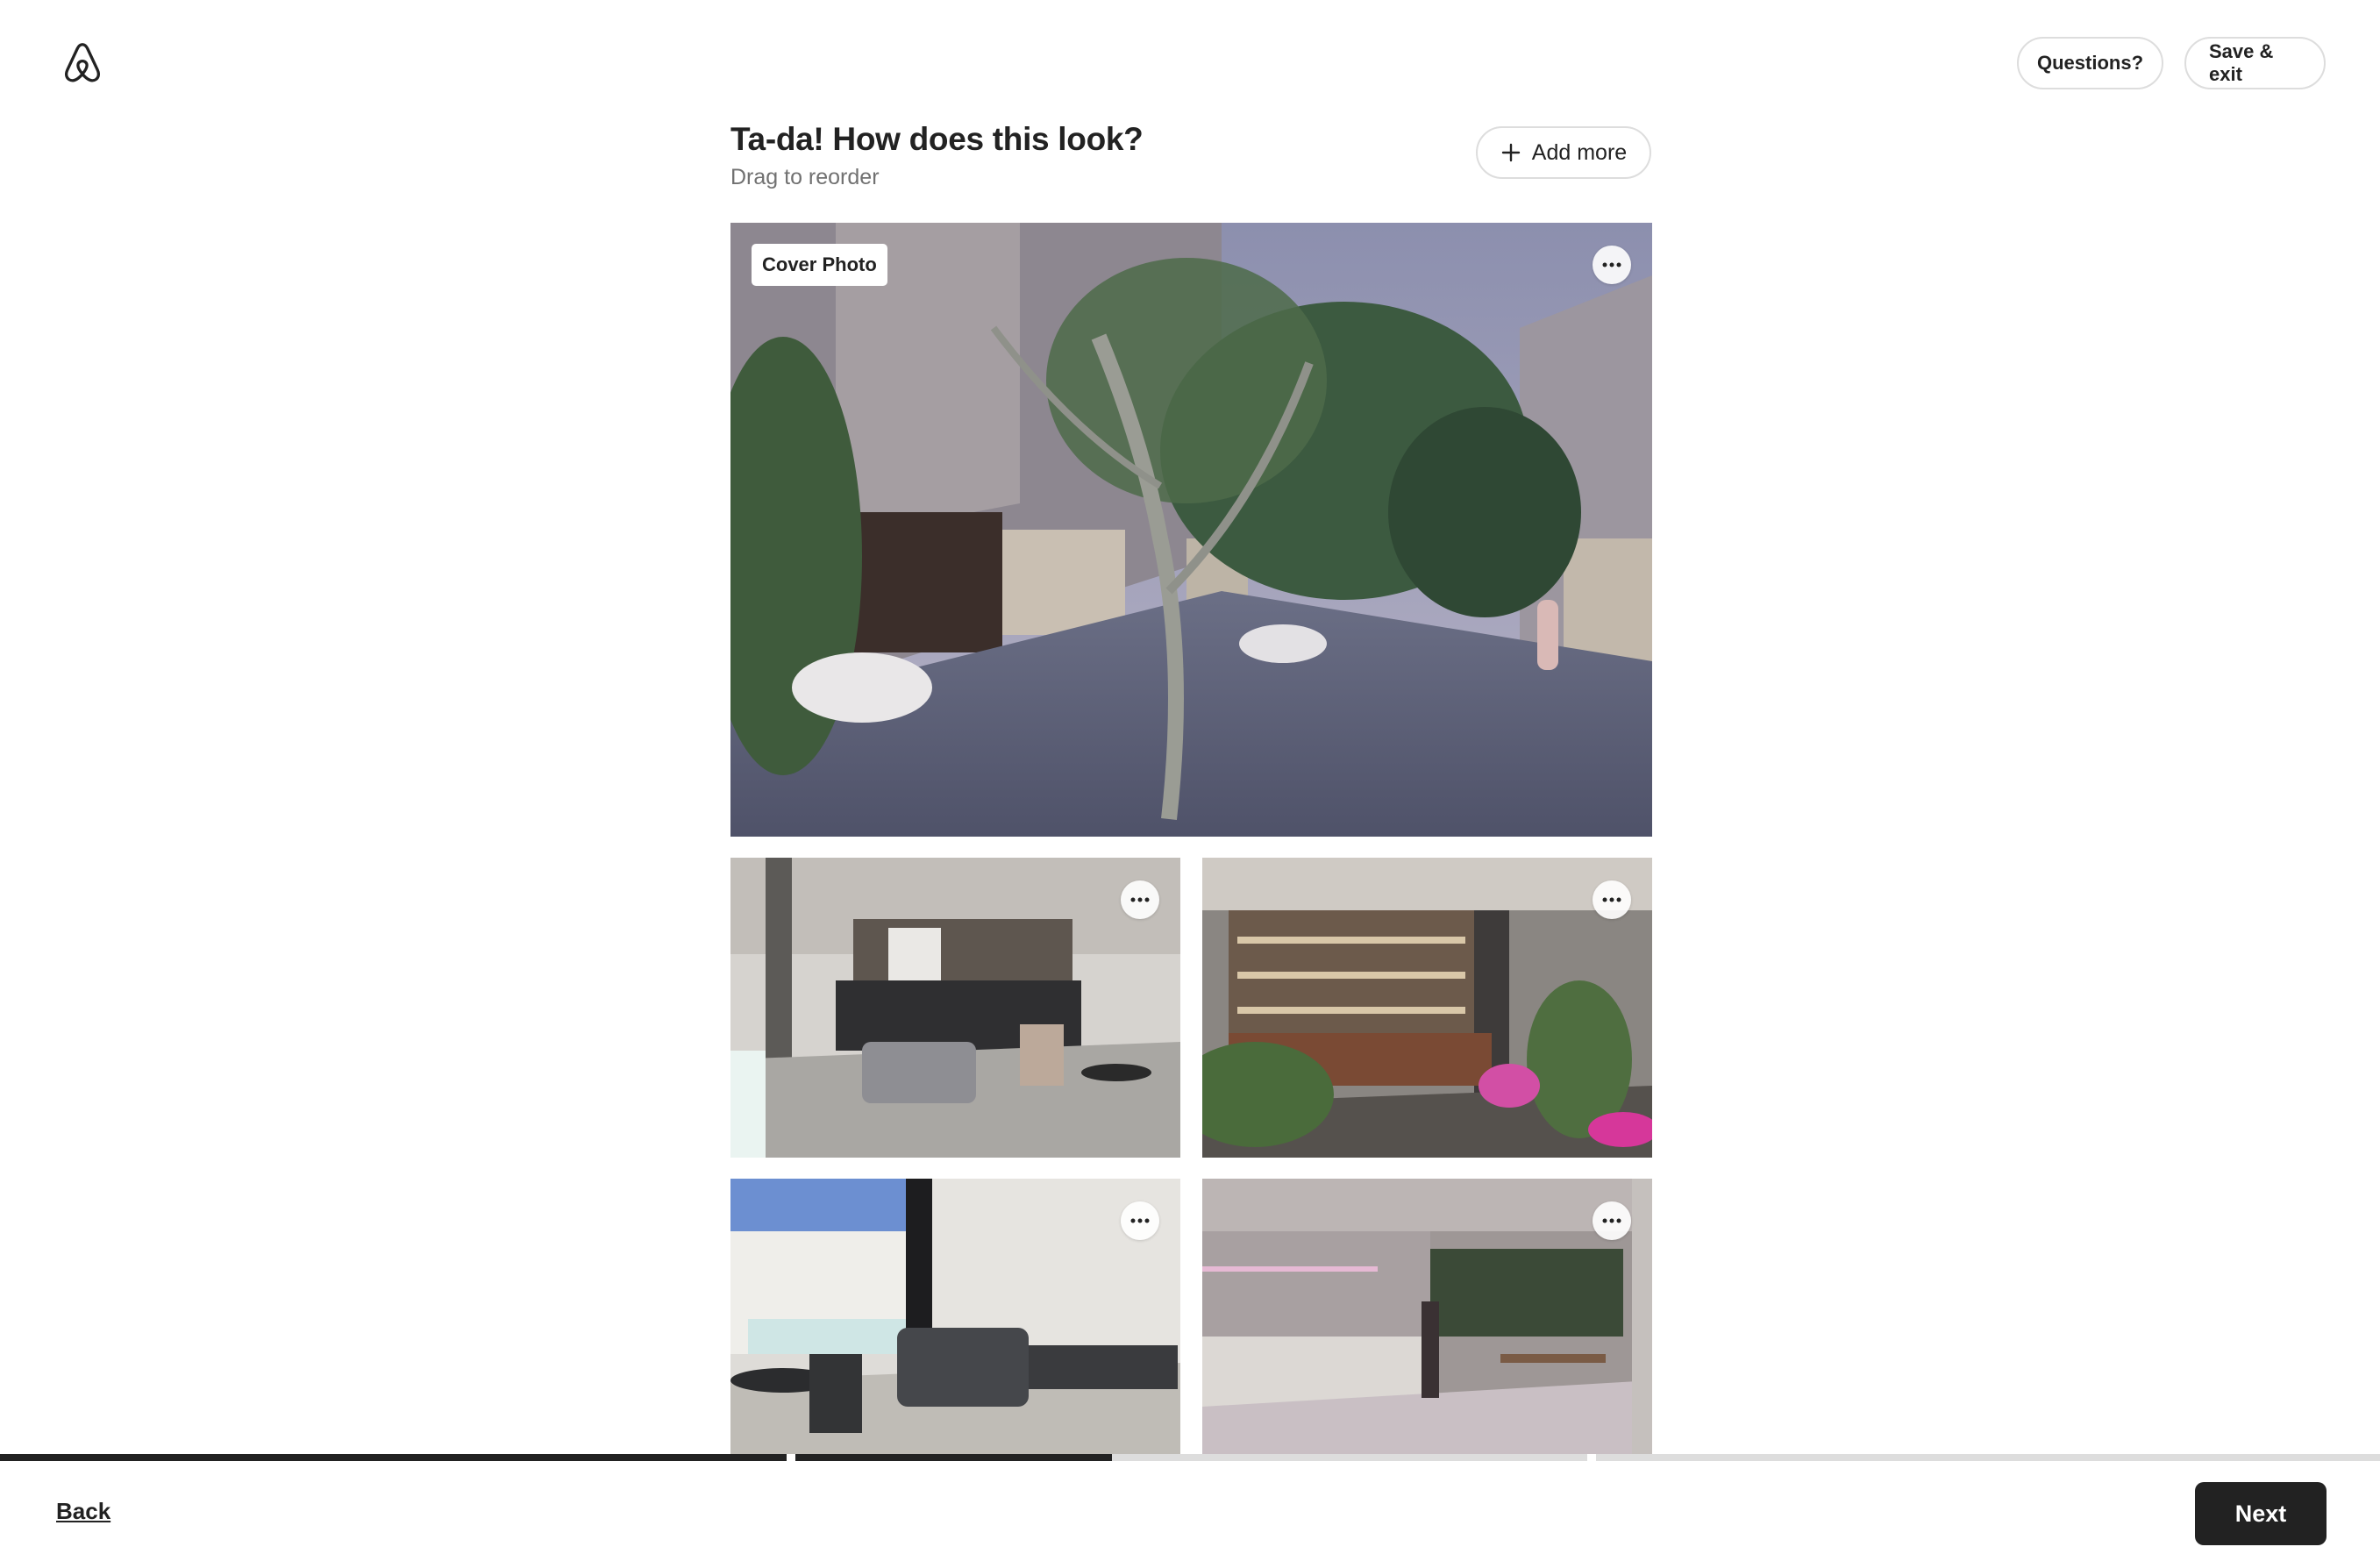 This screenshot has width=2380, height=1554. I want to click on plus-icon, so click(1510, 153).